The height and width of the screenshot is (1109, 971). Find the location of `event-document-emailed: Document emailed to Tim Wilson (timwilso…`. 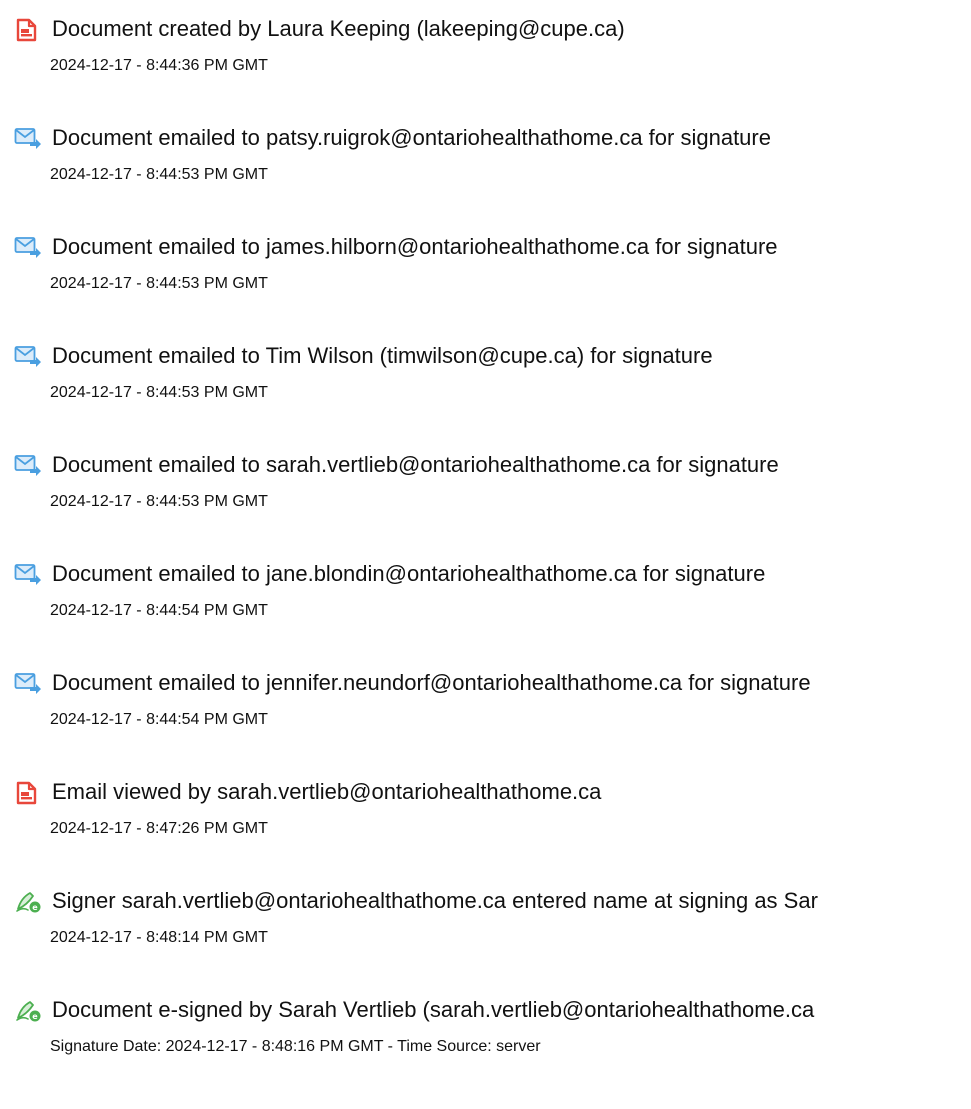

event-document-emailed: Document emailed to Tim Wilson (timwilso… is located at coordinates (492, 381).